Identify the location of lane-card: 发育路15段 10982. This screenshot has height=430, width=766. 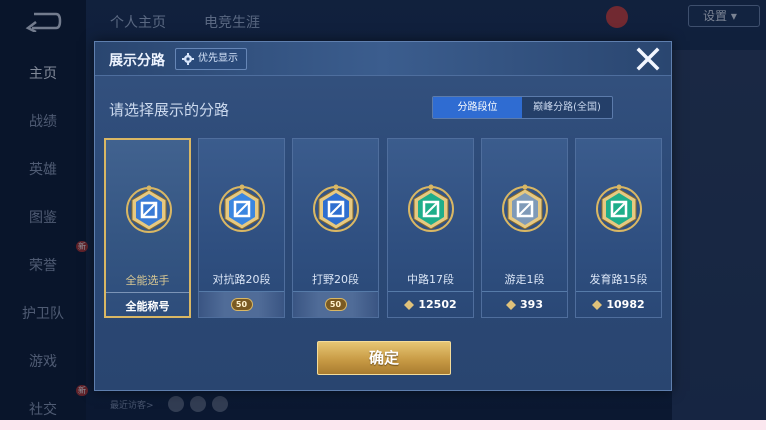
(618, 228).